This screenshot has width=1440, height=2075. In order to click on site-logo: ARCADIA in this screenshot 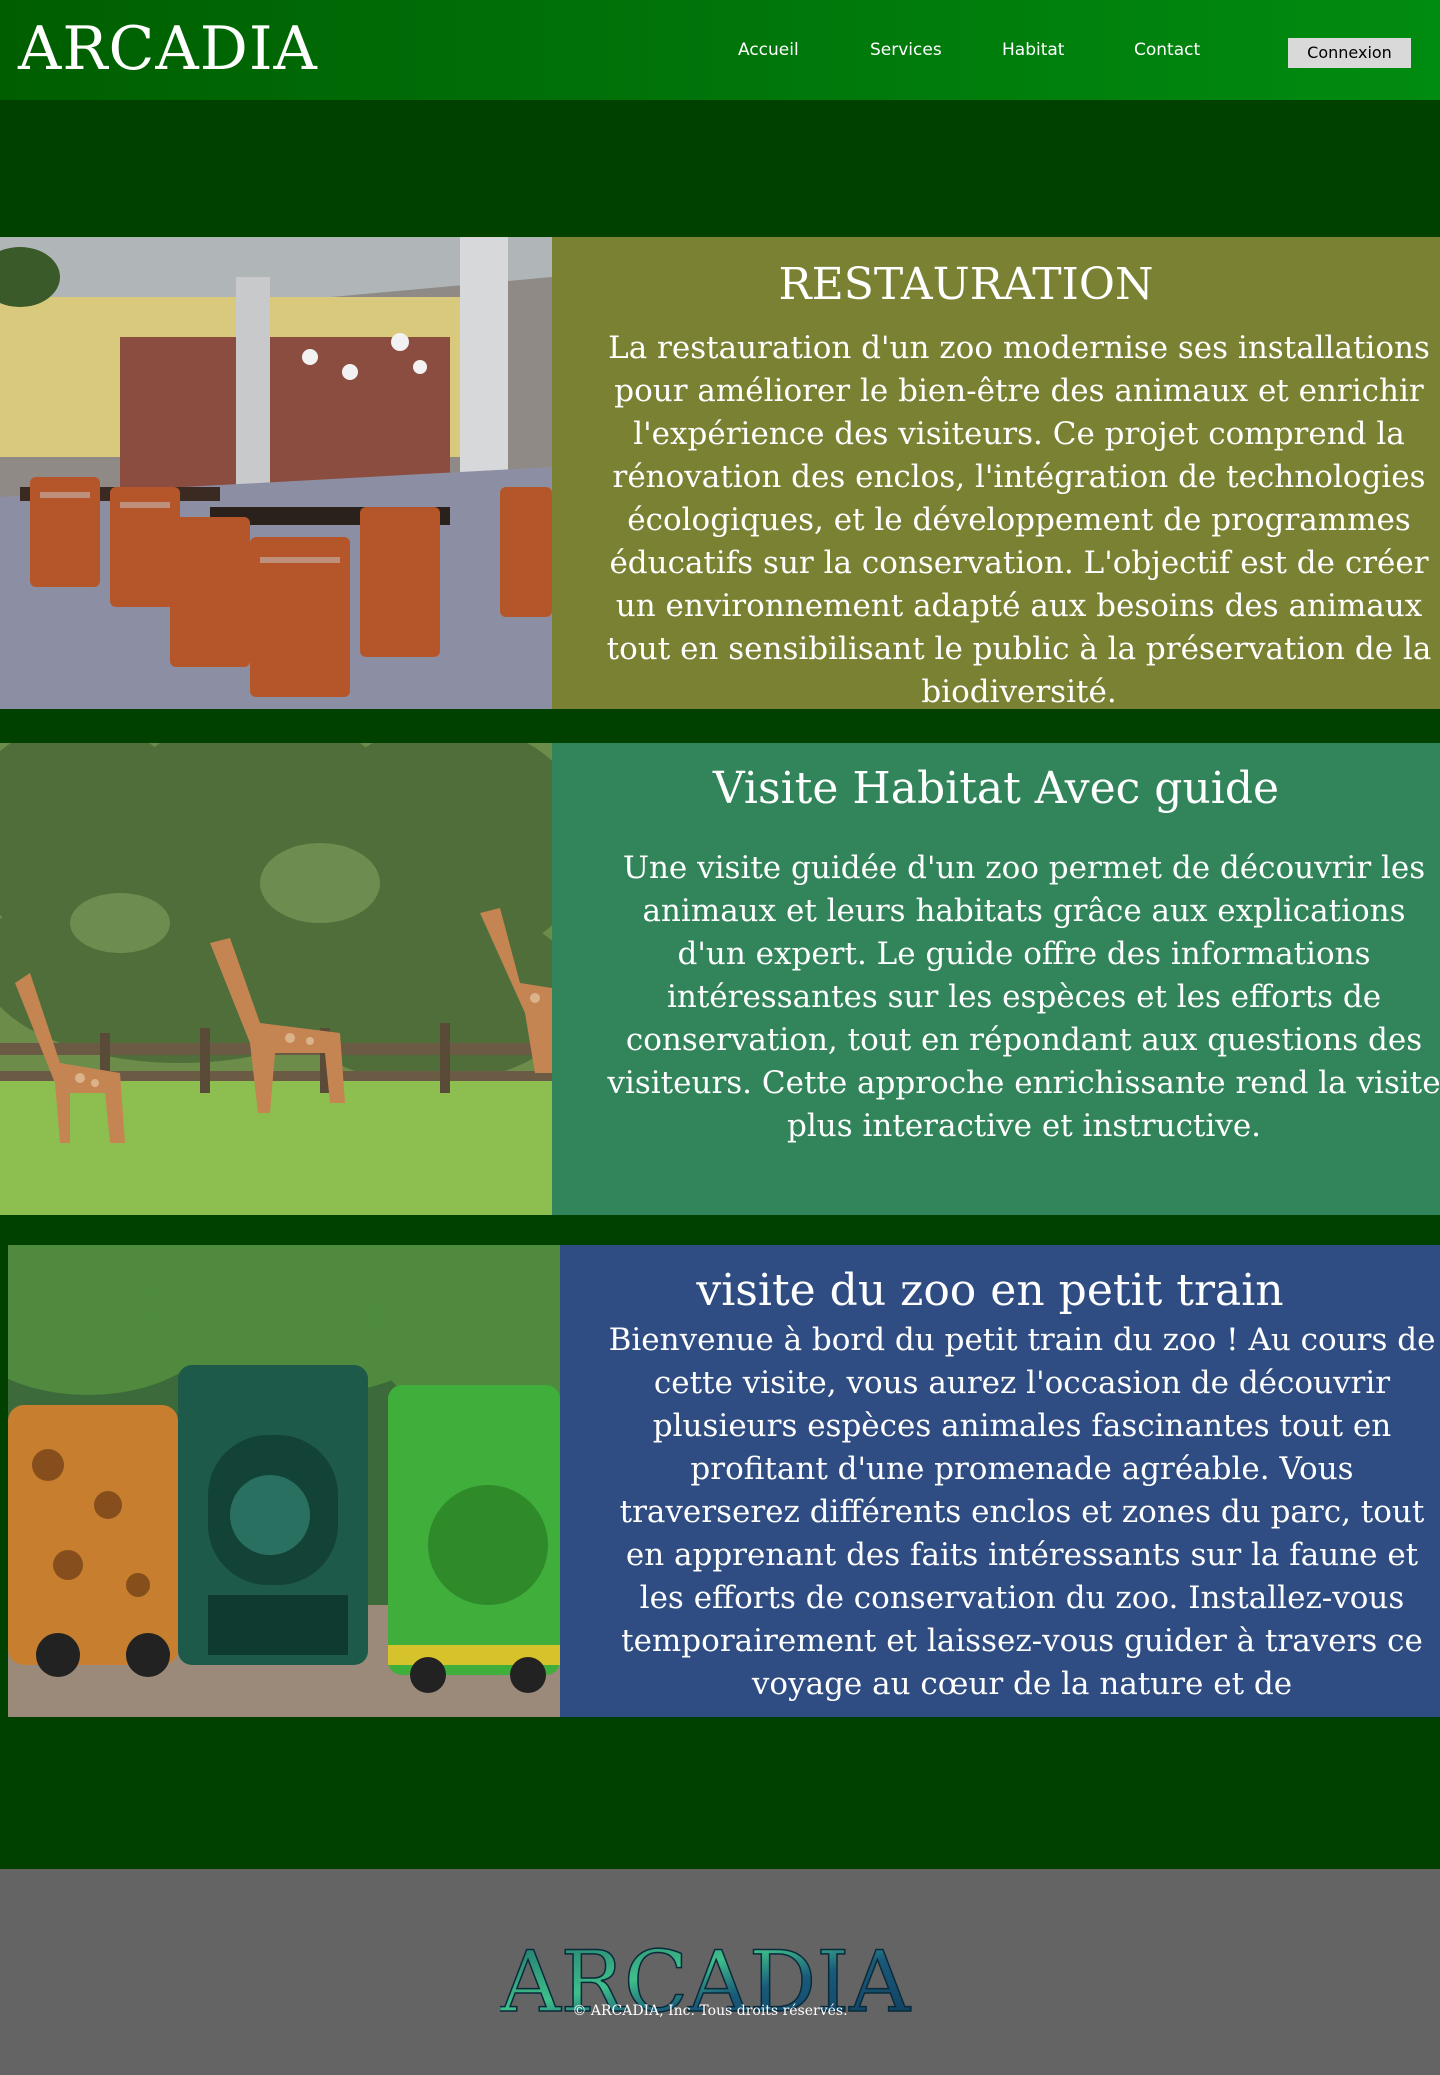, I will do `click(168, 49)`.